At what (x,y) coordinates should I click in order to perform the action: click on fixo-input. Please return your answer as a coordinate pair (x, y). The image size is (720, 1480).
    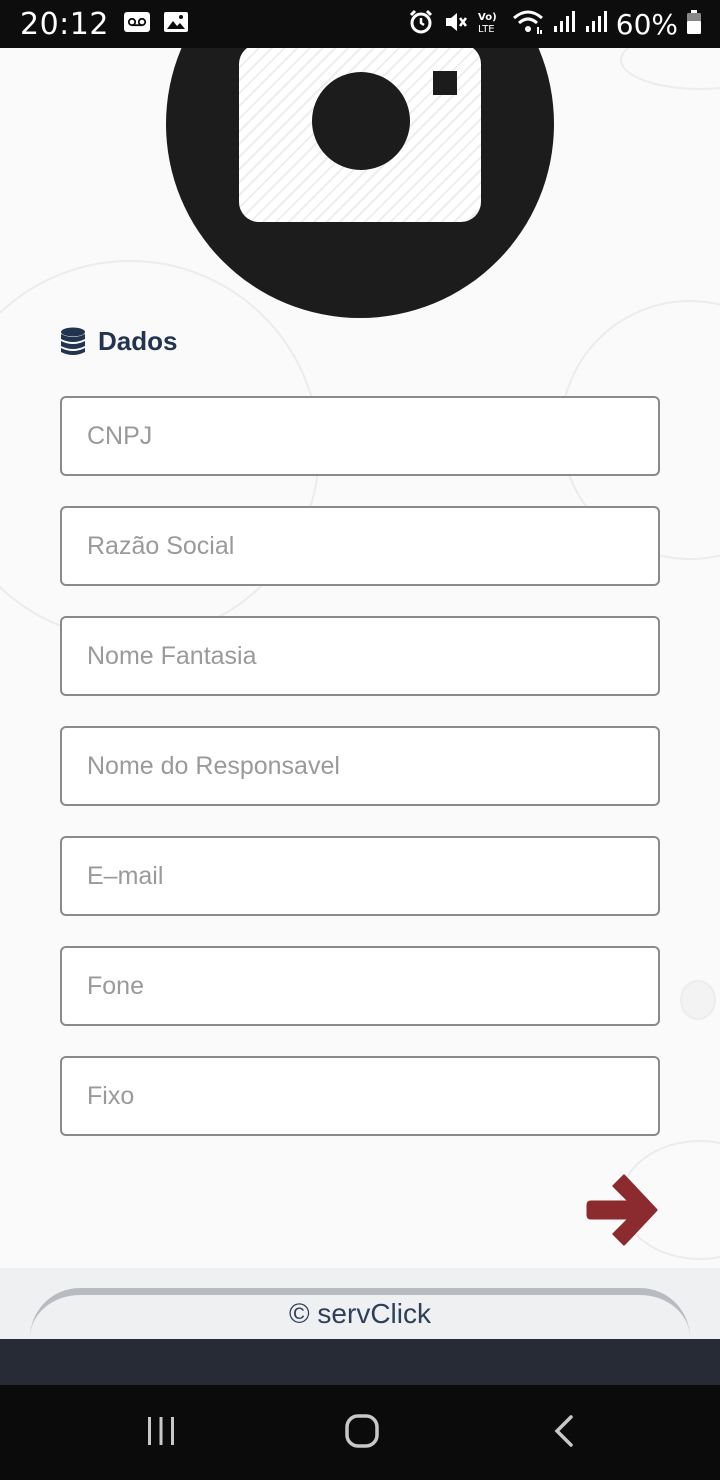
    Looking at the image, I should click on (360, 1096).